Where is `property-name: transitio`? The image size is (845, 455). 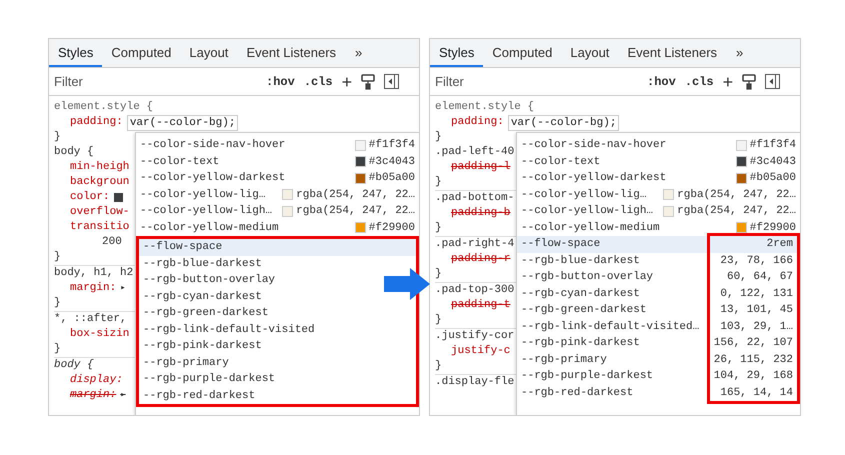 property-name: transitio is located at coordinates (100, 227).